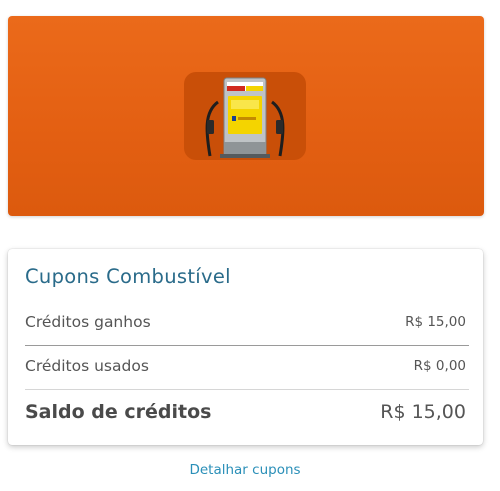 This screenshot has width=500, height=491. What do you see at coordinates (435, 322) in the screenshot?
I see `credits-earned-value: R$ 15,00` at bounding box center [435, 322].